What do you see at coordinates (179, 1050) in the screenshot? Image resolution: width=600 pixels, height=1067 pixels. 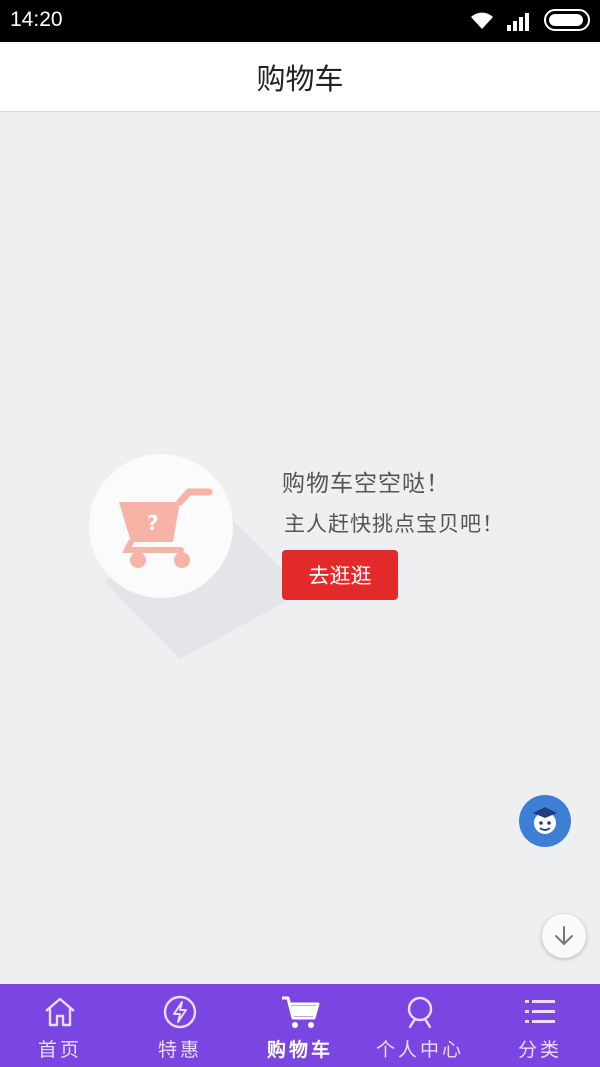 I see `tab-label: 特惠` at bounding box center [179, 1050].